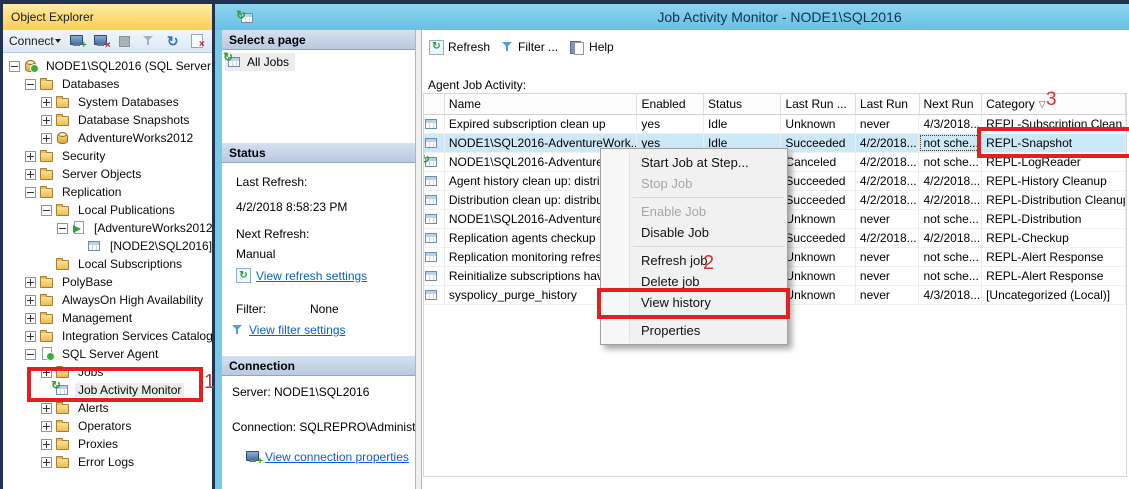 This screenshot has height=489, width=1129. Describe the element at coordinates (153, 228) in the screenshot. I see `tree-item-label: [AdventureWorks2012]:` at that location.